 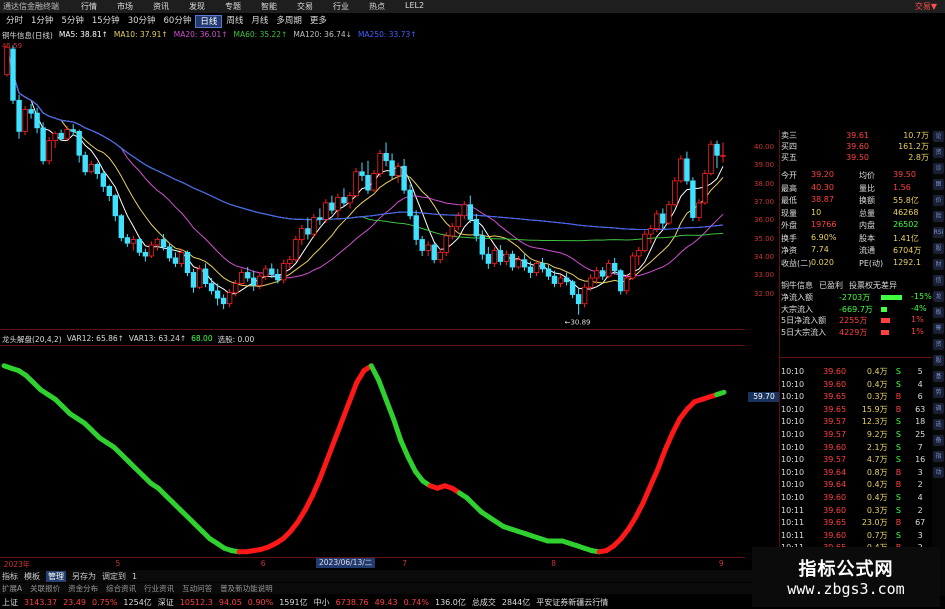 What do you see at coordinates (856, 422) in the screenshot?
I see `trade-tick-row: 10:10 39.57 12.3万 S 18` at bounding box center [856, 422].